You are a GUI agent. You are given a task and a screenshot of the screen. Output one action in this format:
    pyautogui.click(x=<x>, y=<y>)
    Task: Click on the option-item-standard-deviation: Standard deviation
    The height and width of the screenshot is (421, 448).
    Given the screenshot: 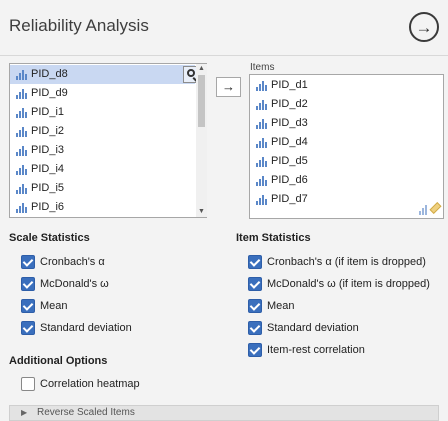 What is the action you would take?
    pyautogui.click(x=303, y=328)
    